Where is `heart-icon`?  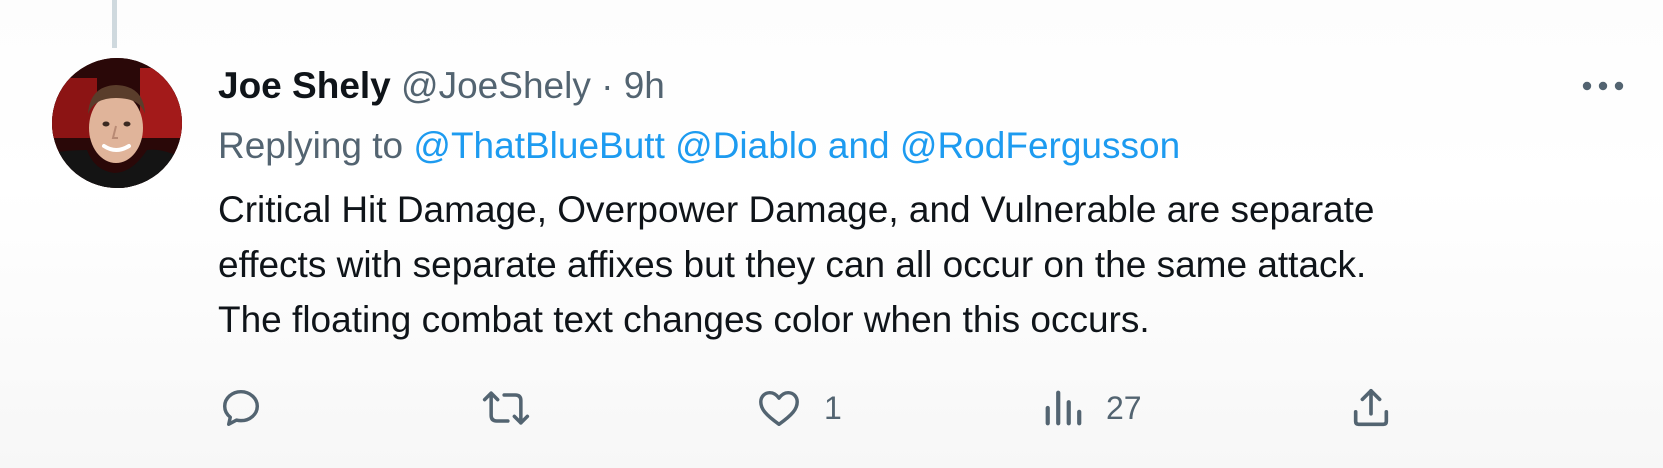
heart-icon is located at coordinates (779, 408).